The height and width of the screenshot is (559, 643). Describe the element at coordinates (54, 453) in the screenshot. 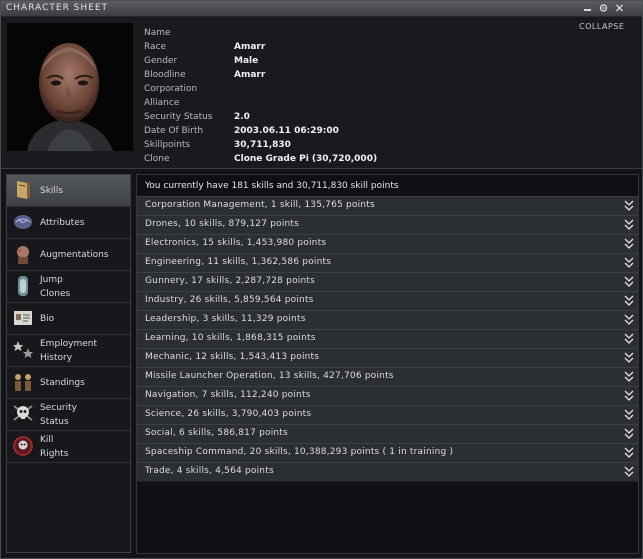

I see `sidebar-item-label-line2: Rights` at that location.